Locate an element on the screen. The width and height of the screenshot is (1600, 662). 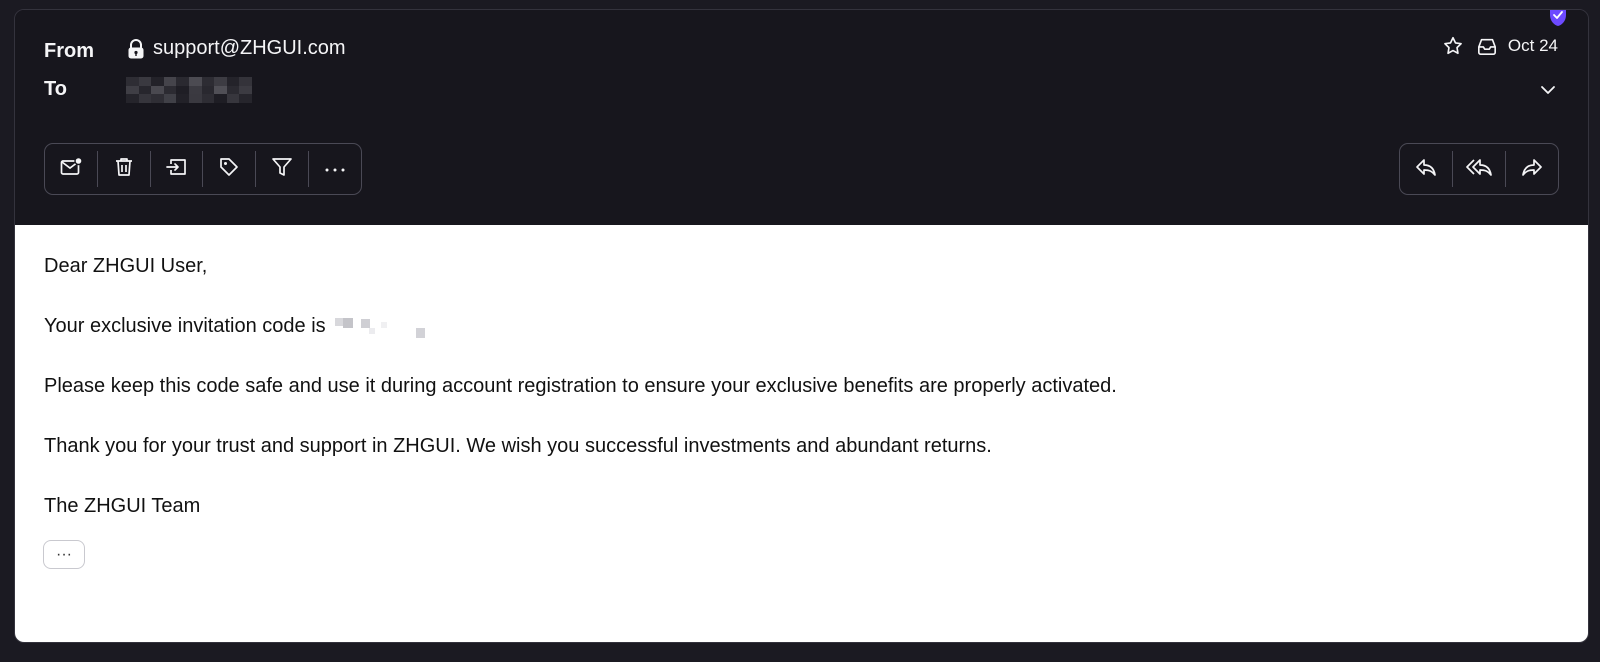
verified-shield-icon is located at coordinates (1558, 21).